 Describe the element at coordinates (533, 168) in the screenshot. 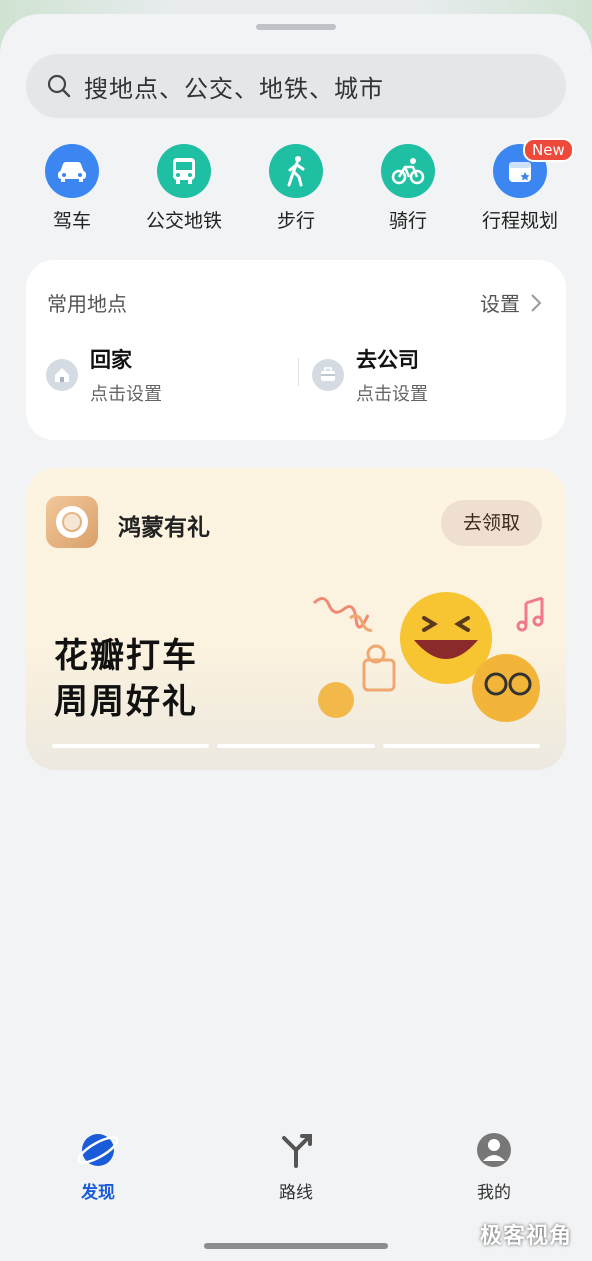

I see `calendar-icon: New` at that location.